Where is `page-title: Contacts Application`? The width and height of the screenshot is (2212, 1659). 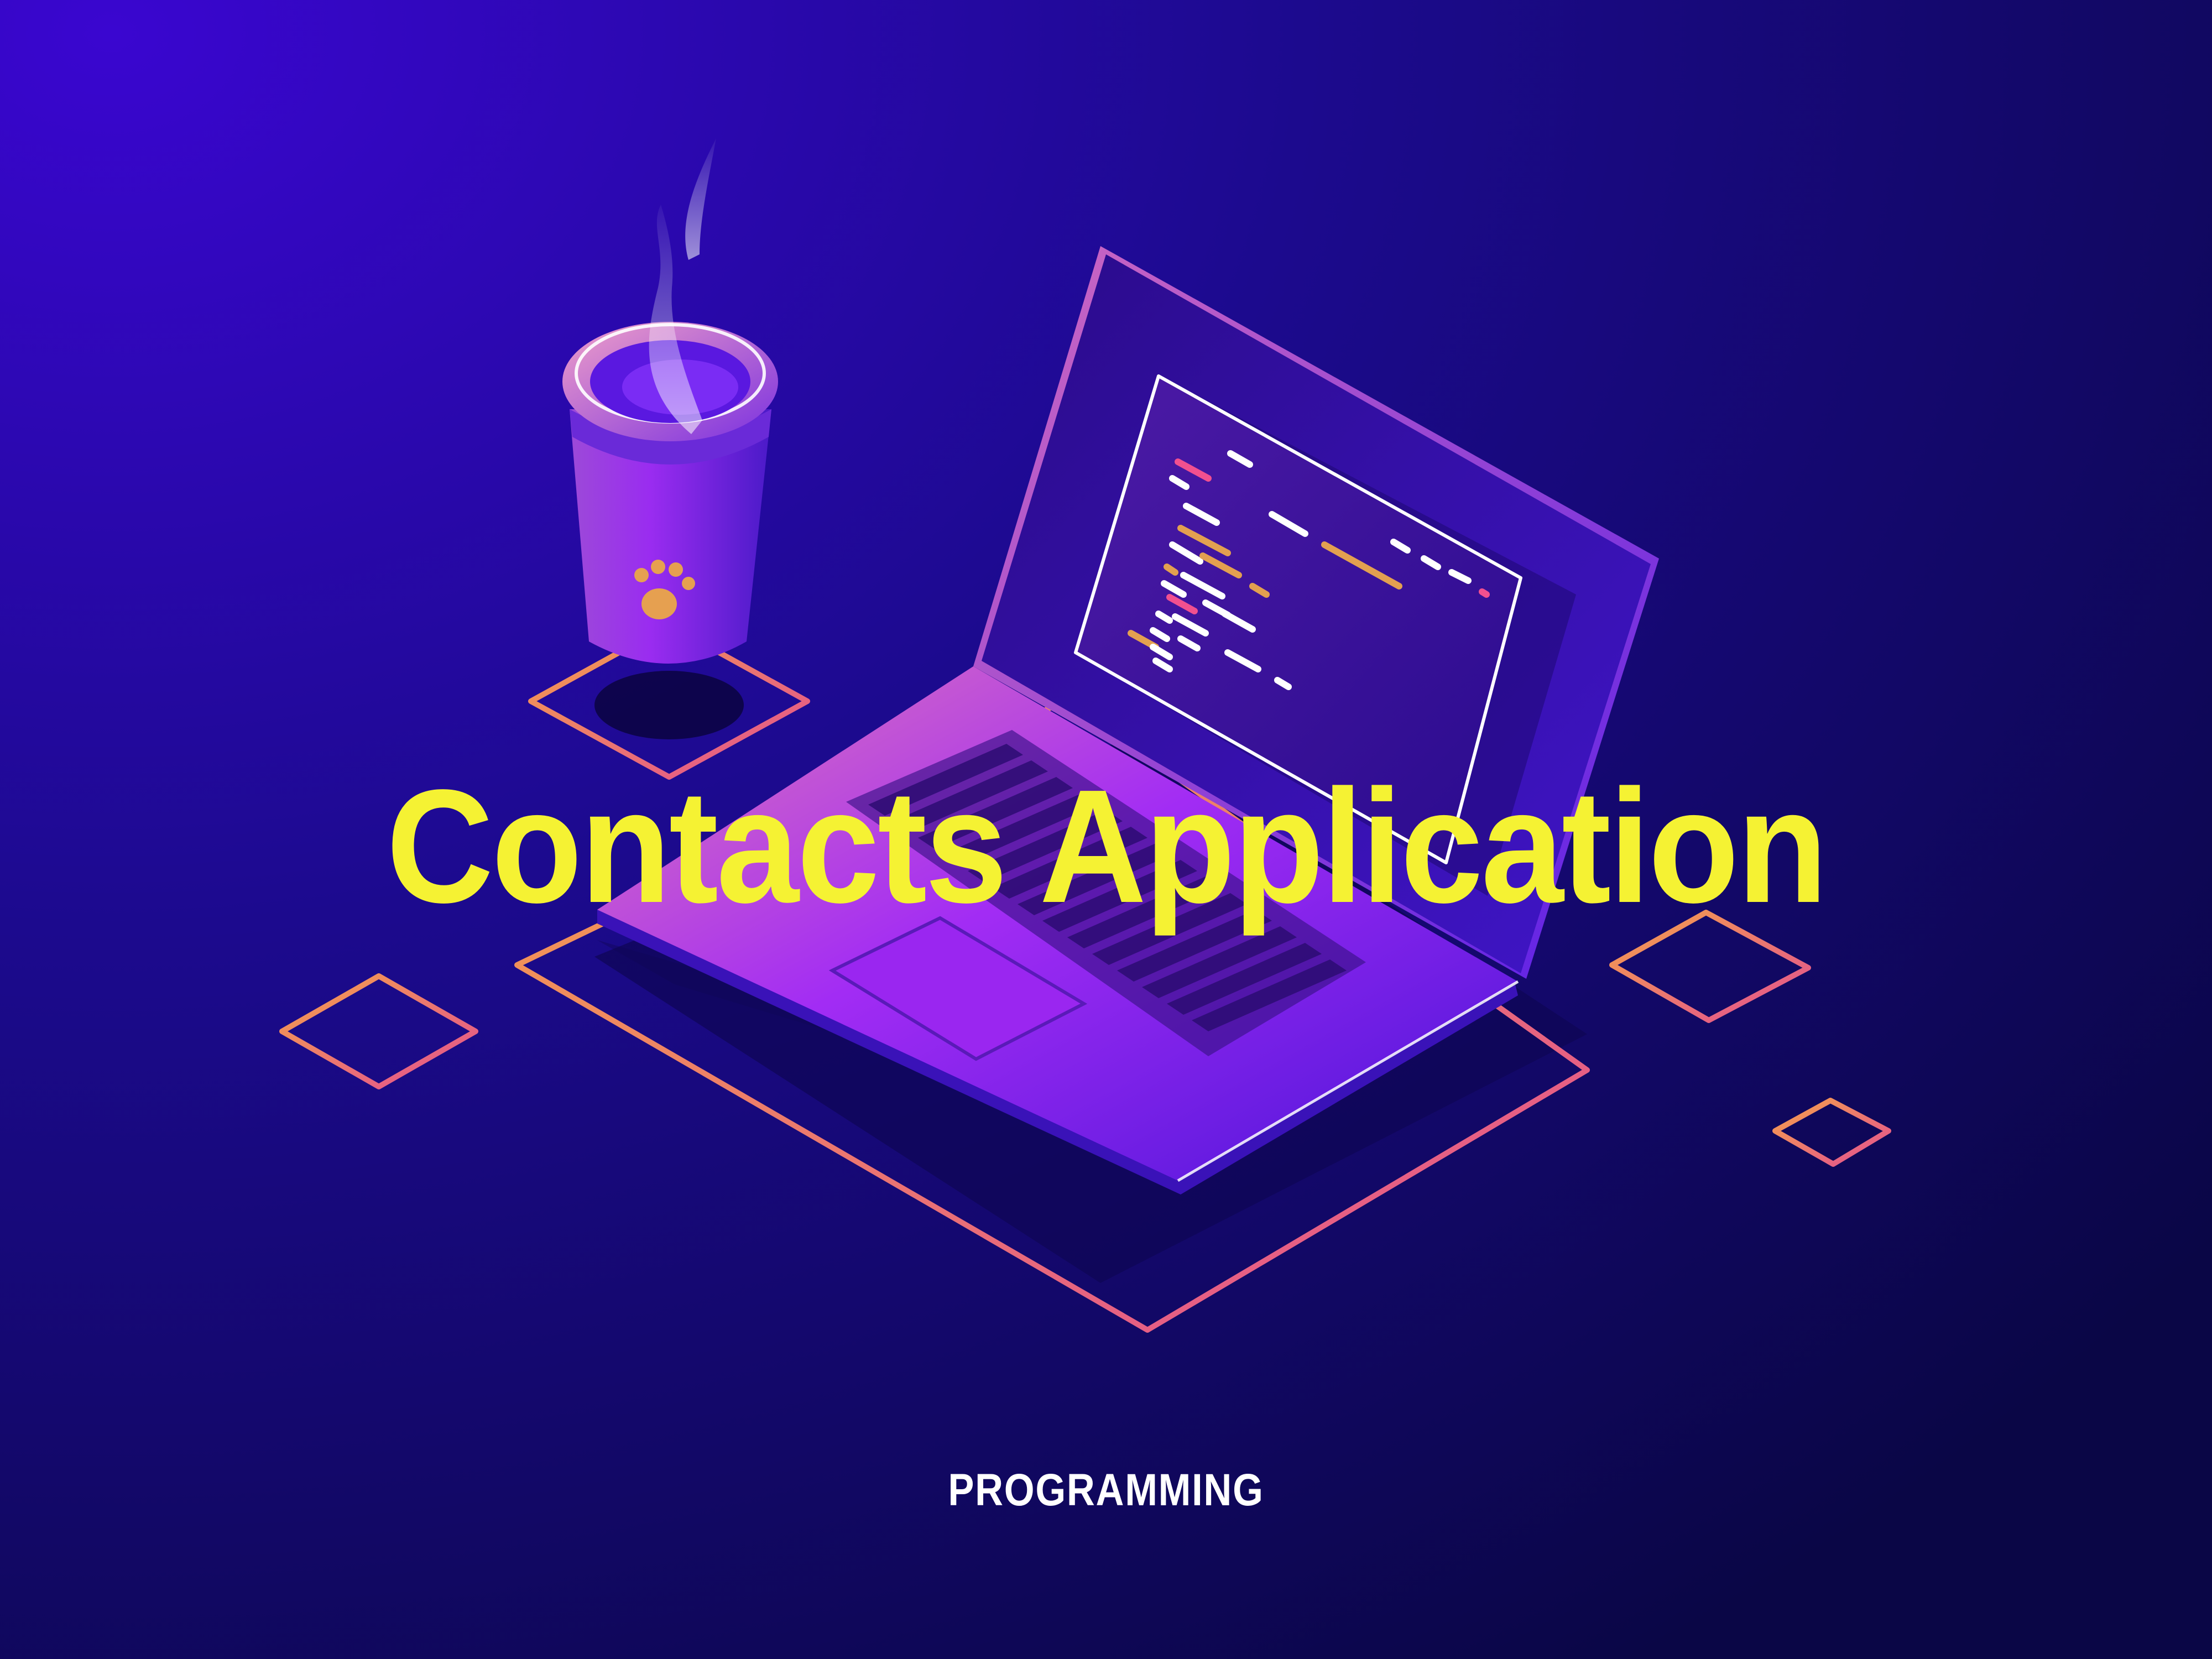 page-title: Contacts Application is located at coordinates (1107, 846).